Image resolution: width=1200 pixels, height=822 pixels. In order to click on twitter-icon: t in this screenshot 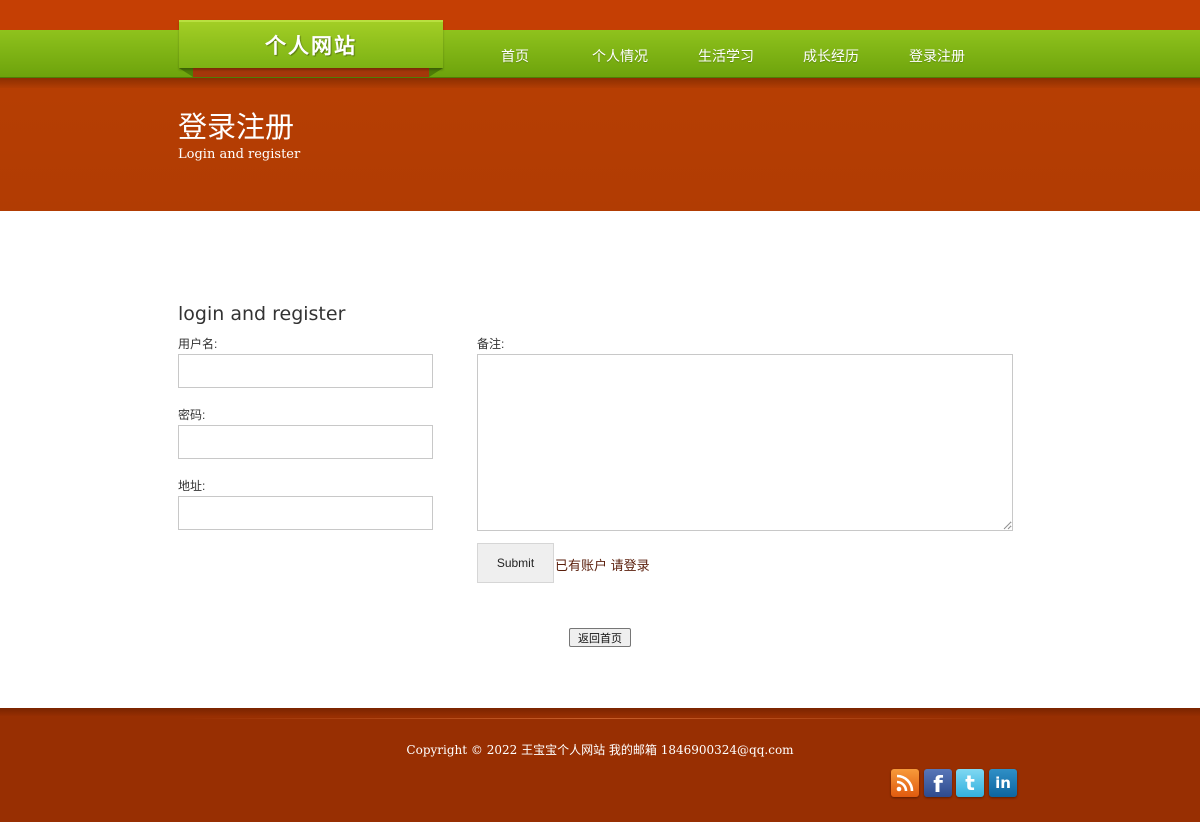, I will do `click(970, 783)`.